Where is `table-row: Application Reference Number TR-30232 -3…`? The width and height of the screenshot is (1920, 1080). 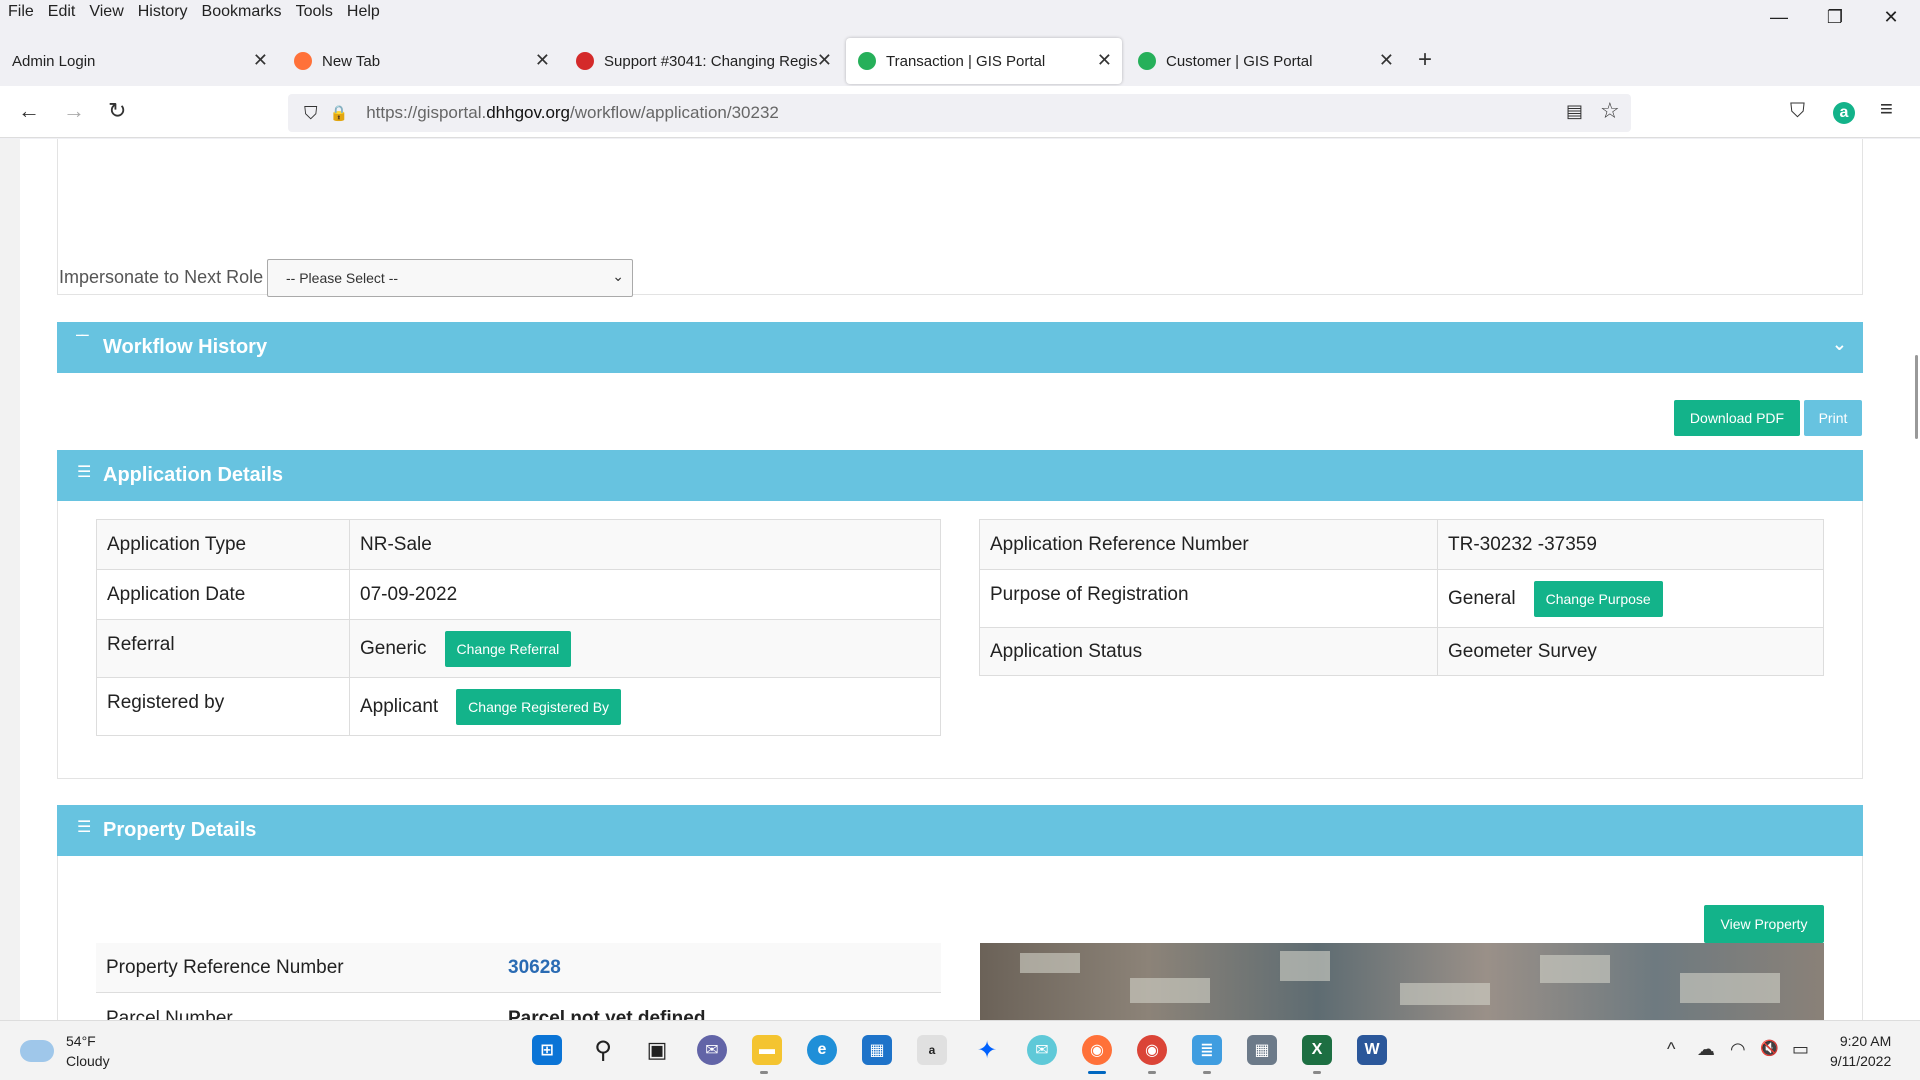 table-row: Application Reference Number TR-30232 -3… is located at coordinates (1401, 544).